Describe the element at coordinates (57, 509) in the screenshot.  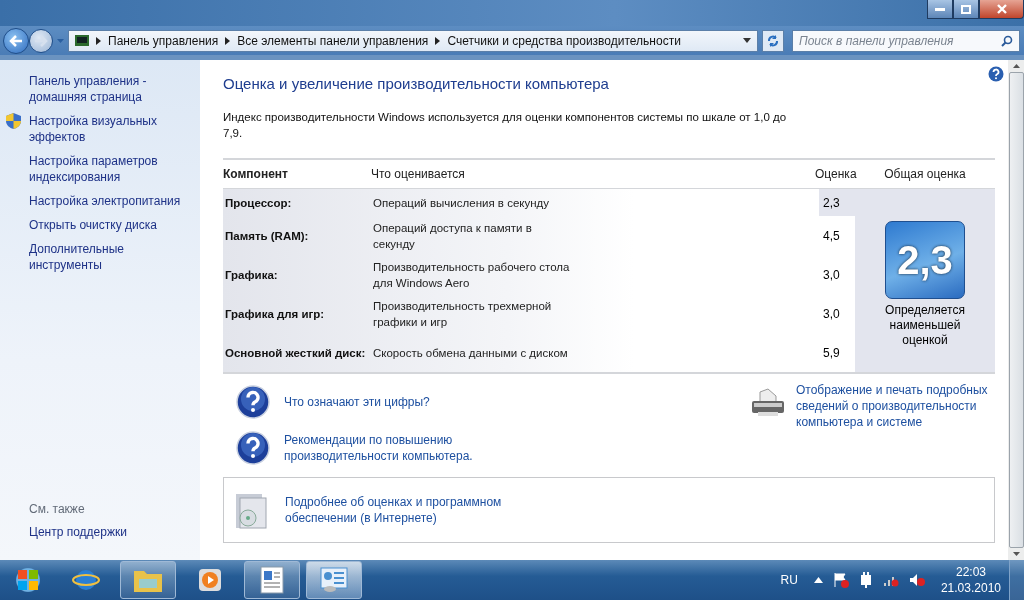
I see `see-also-heading: См. также` at that location.